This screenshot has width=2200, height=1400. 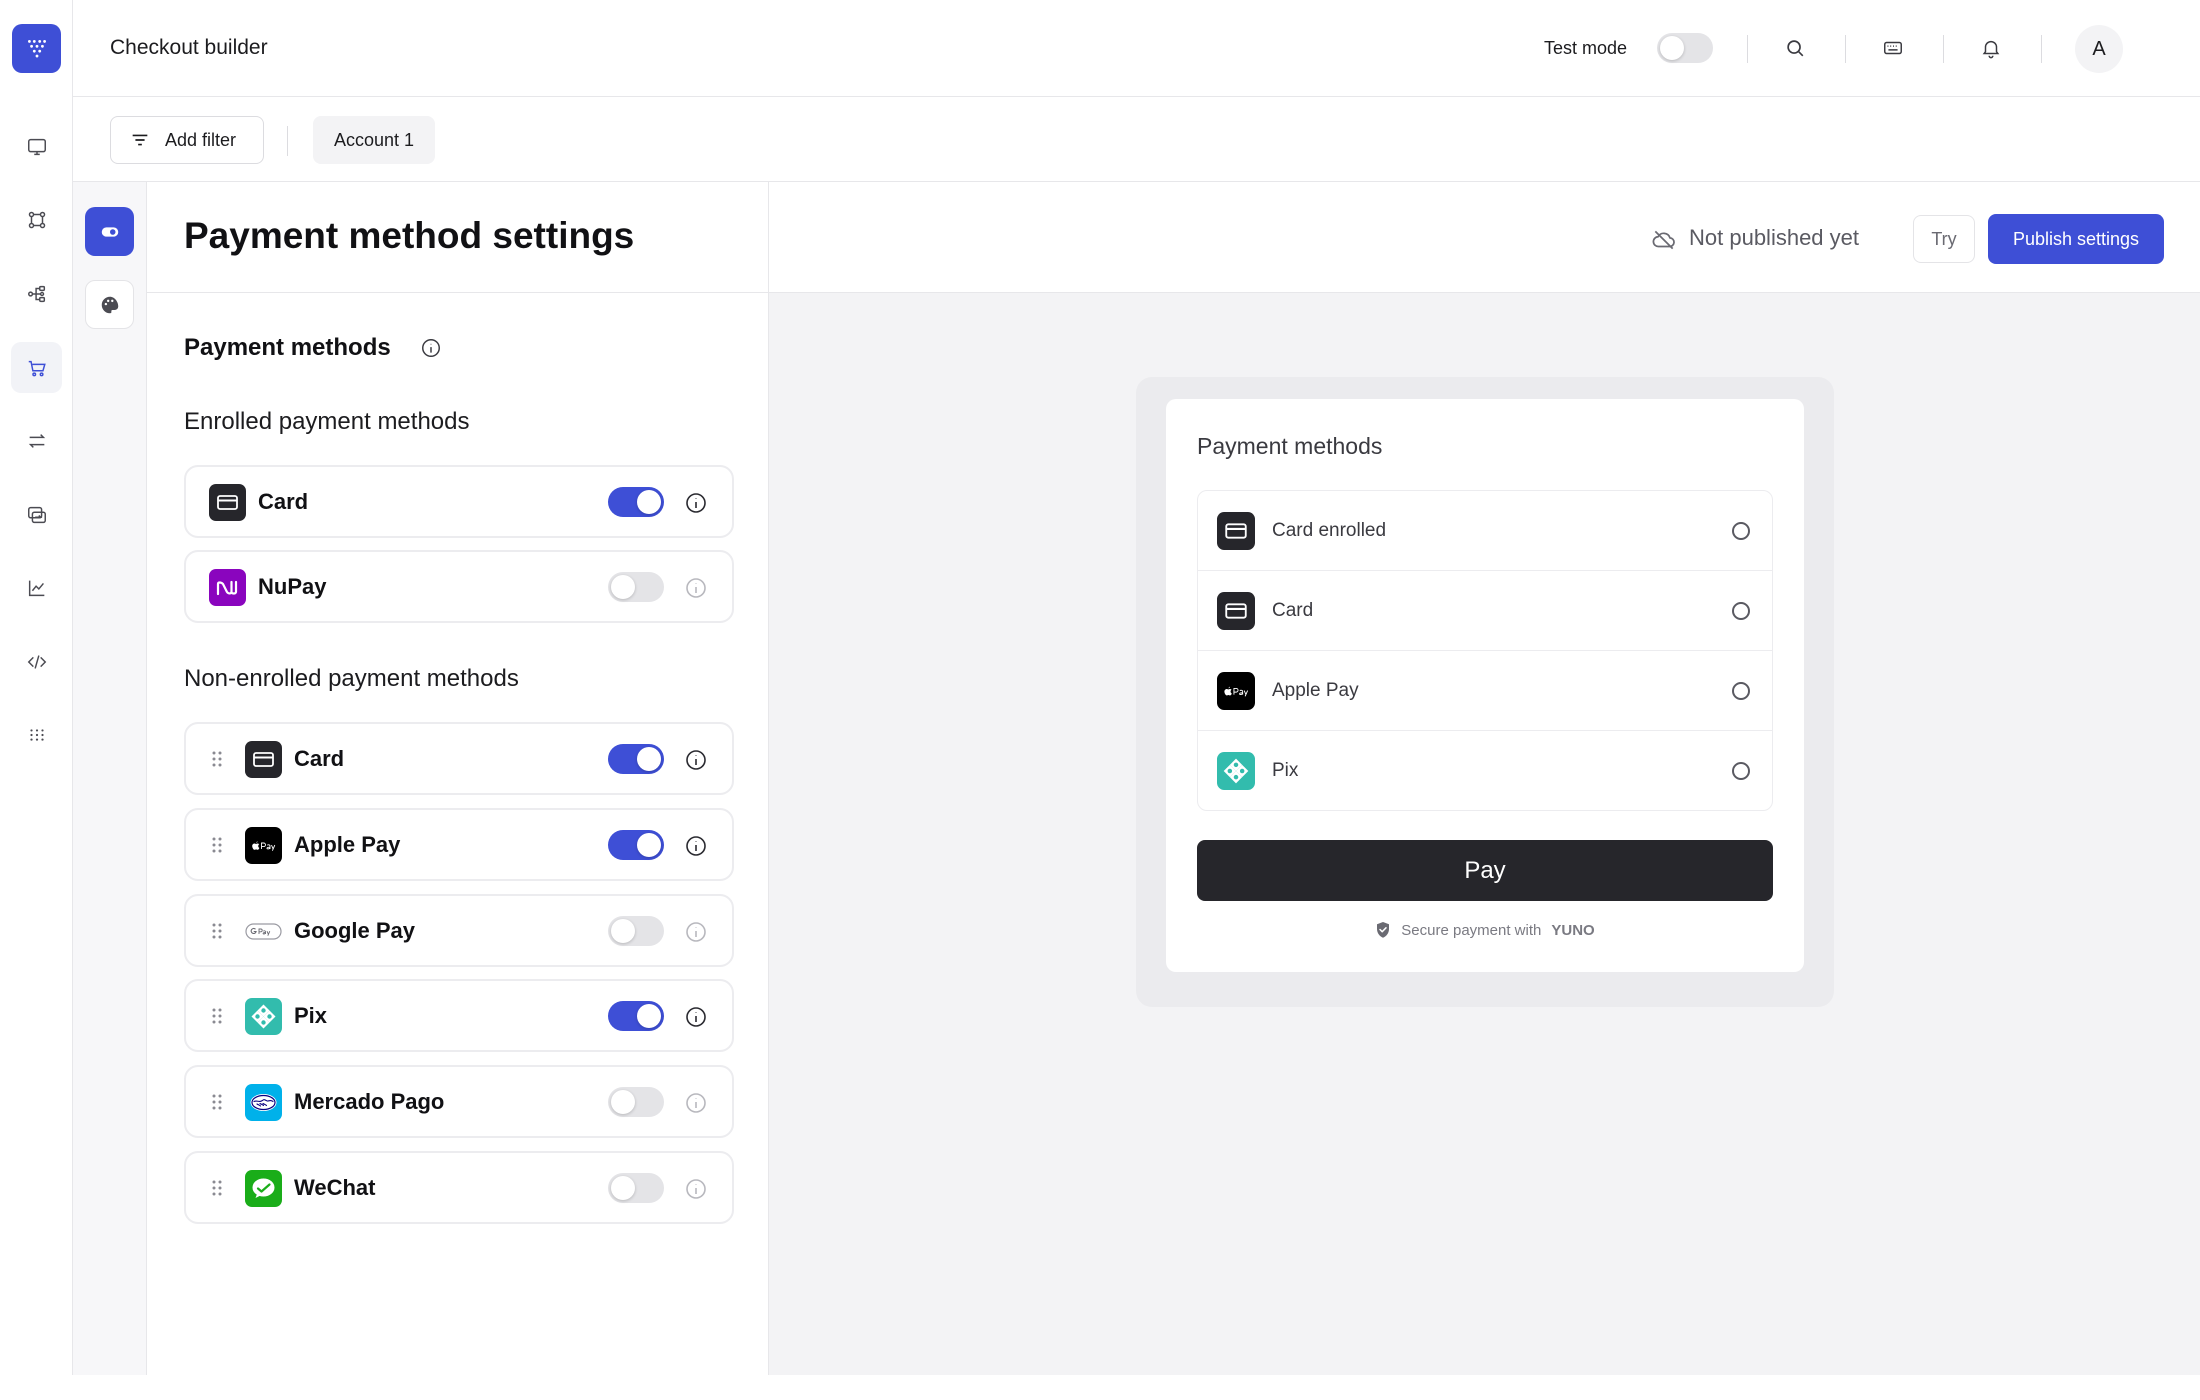 I want to click on pix-logo, so click(x=1236, y=771).